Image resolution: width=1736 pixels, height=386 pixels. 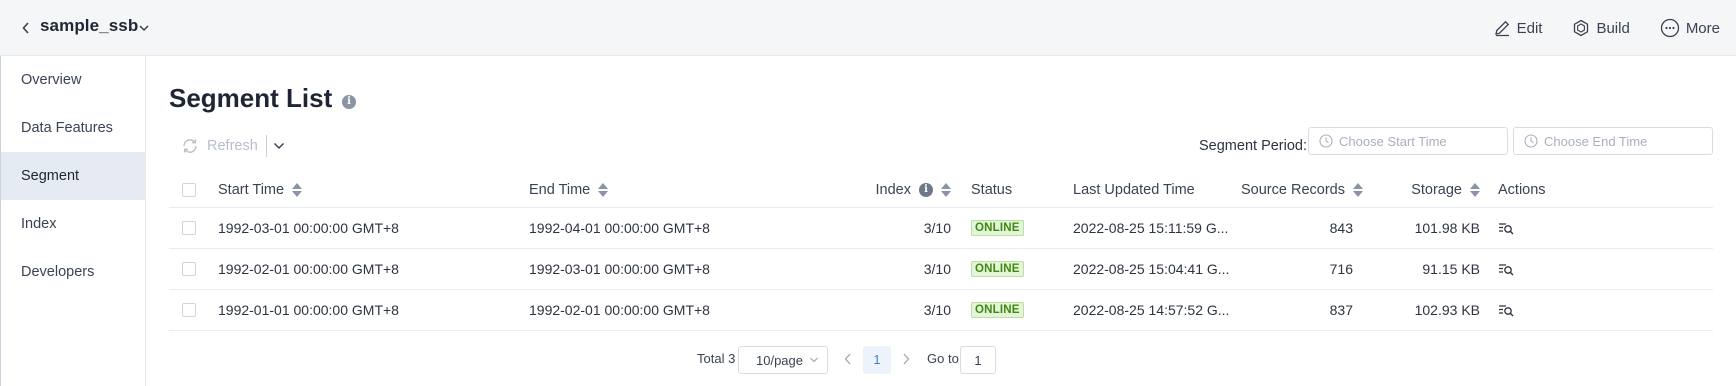 What do you see at coordinates (619, 269) in the screenshot?
I see `cell-end-time: 1992-03-01 00:00:00 GMT+8` at bounding box center [619, 269].